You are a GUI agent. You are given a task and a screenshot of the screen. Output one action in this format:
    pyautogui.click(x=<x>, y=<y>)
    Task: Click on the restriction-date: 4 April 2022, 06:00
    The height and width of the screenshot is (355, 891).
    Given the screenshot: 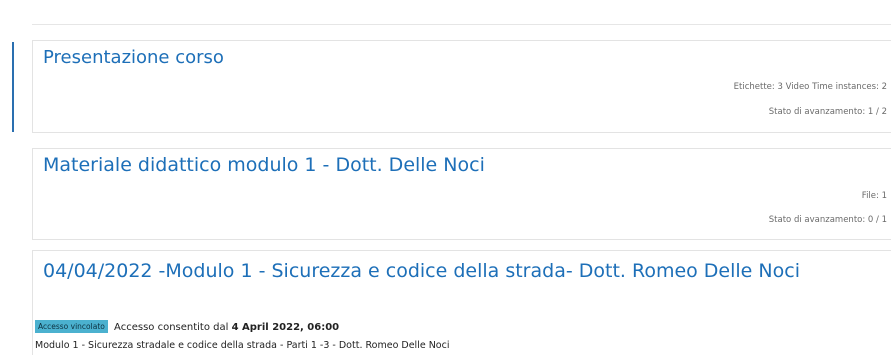 What is the action you would take?
    pyautogui.click(x=285, y=327)
    